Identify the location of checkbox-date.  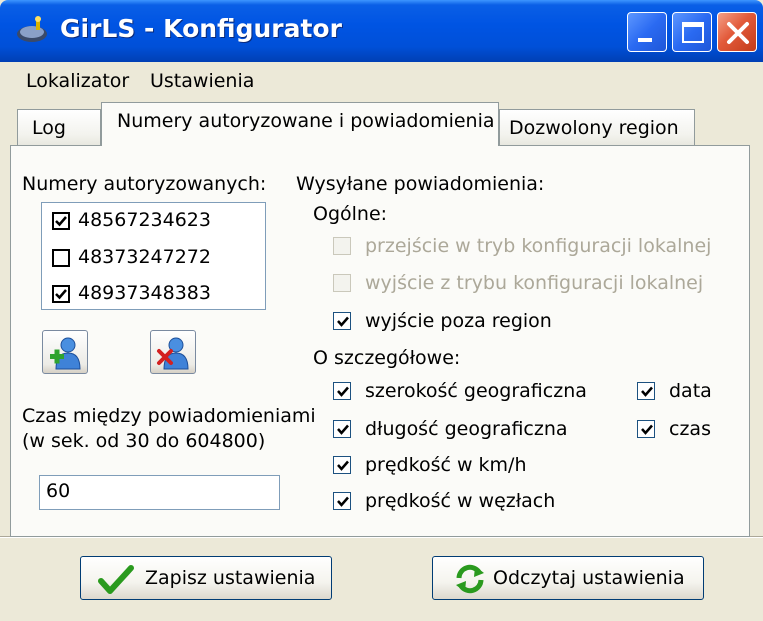
(646, 391).